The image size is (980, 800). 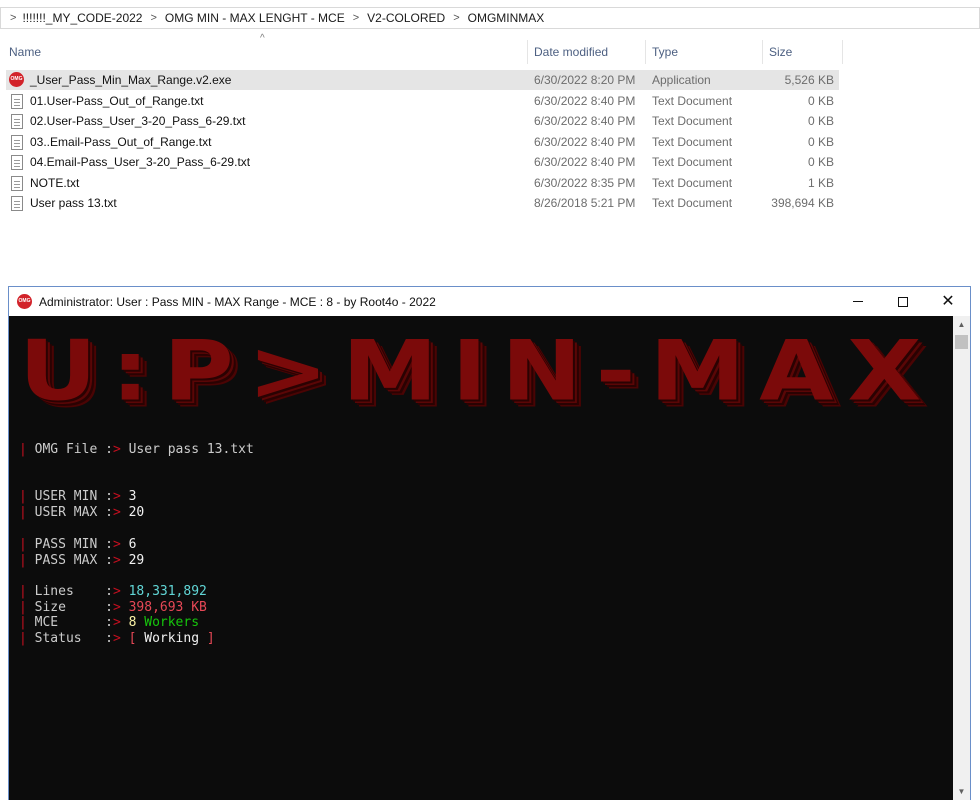 What do you see at coordinates (117, 638) in the screenshot?
I see `line-status: | Status :> [ Working ]` at bounding box center [117, 638].